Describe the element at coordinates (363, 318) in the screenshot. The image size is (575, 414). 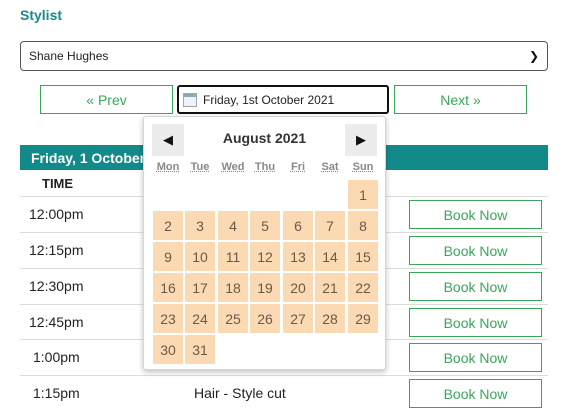
I see `calendar-day: 29` at that location.